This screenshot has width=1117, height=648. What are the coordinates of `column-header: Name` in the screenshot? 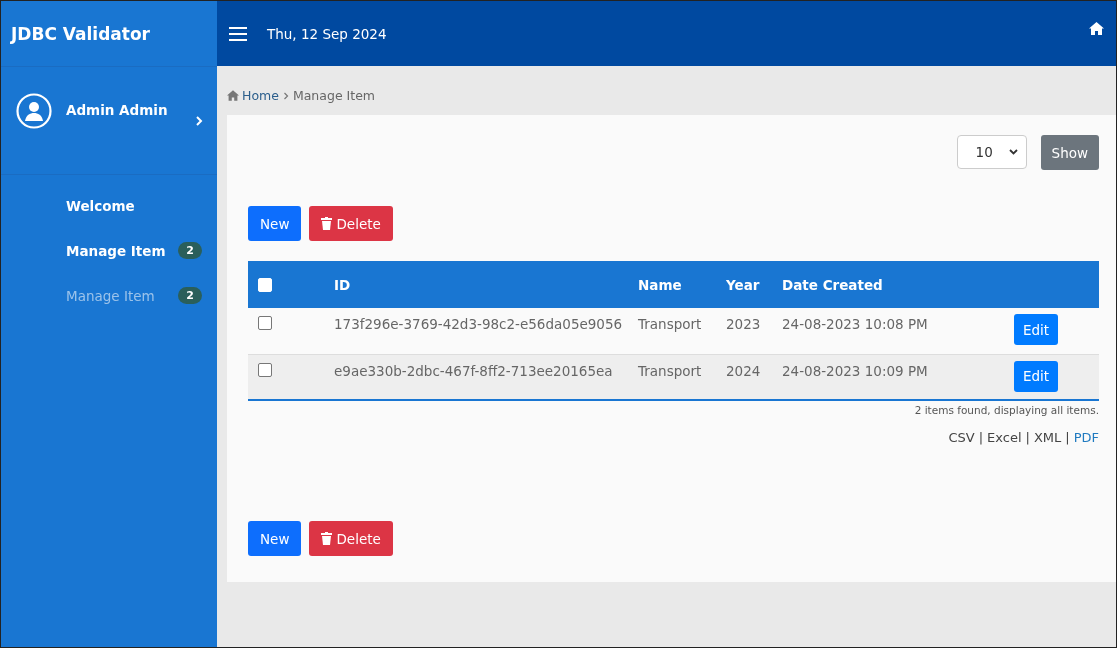 It's located at (681, 284).